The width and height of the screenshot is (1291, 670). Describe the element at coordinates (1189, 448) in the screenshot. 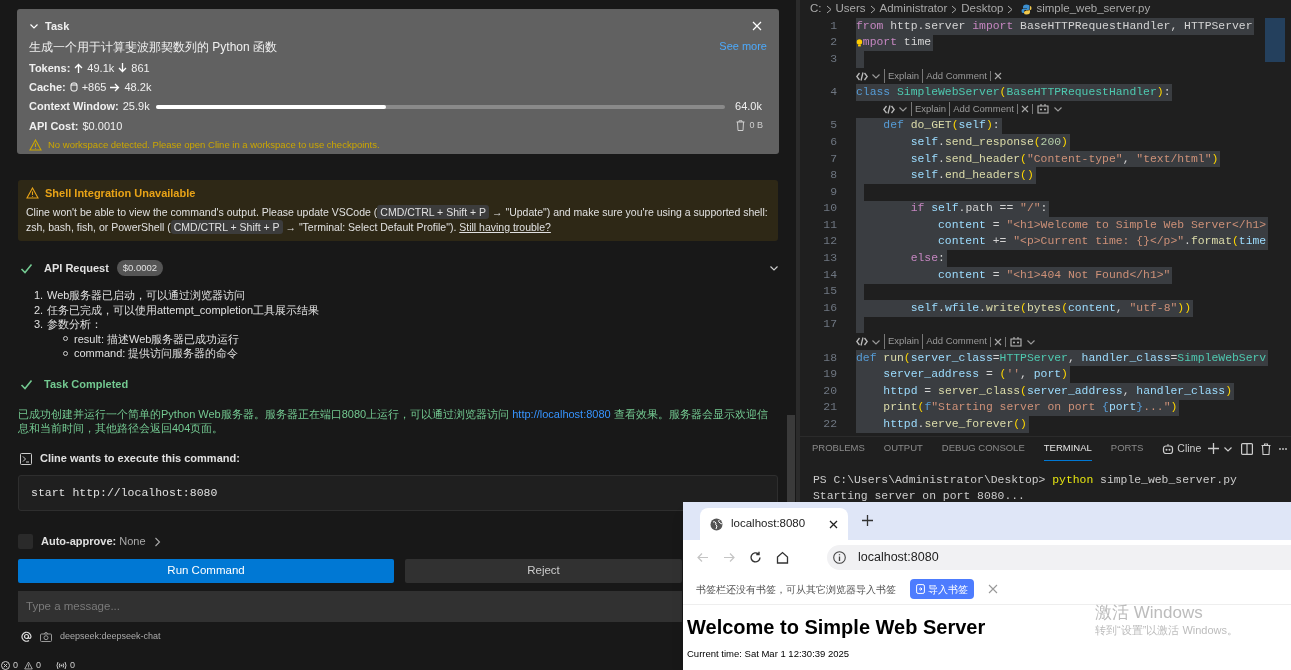

I see `terminal-profile: Cline` at that location.